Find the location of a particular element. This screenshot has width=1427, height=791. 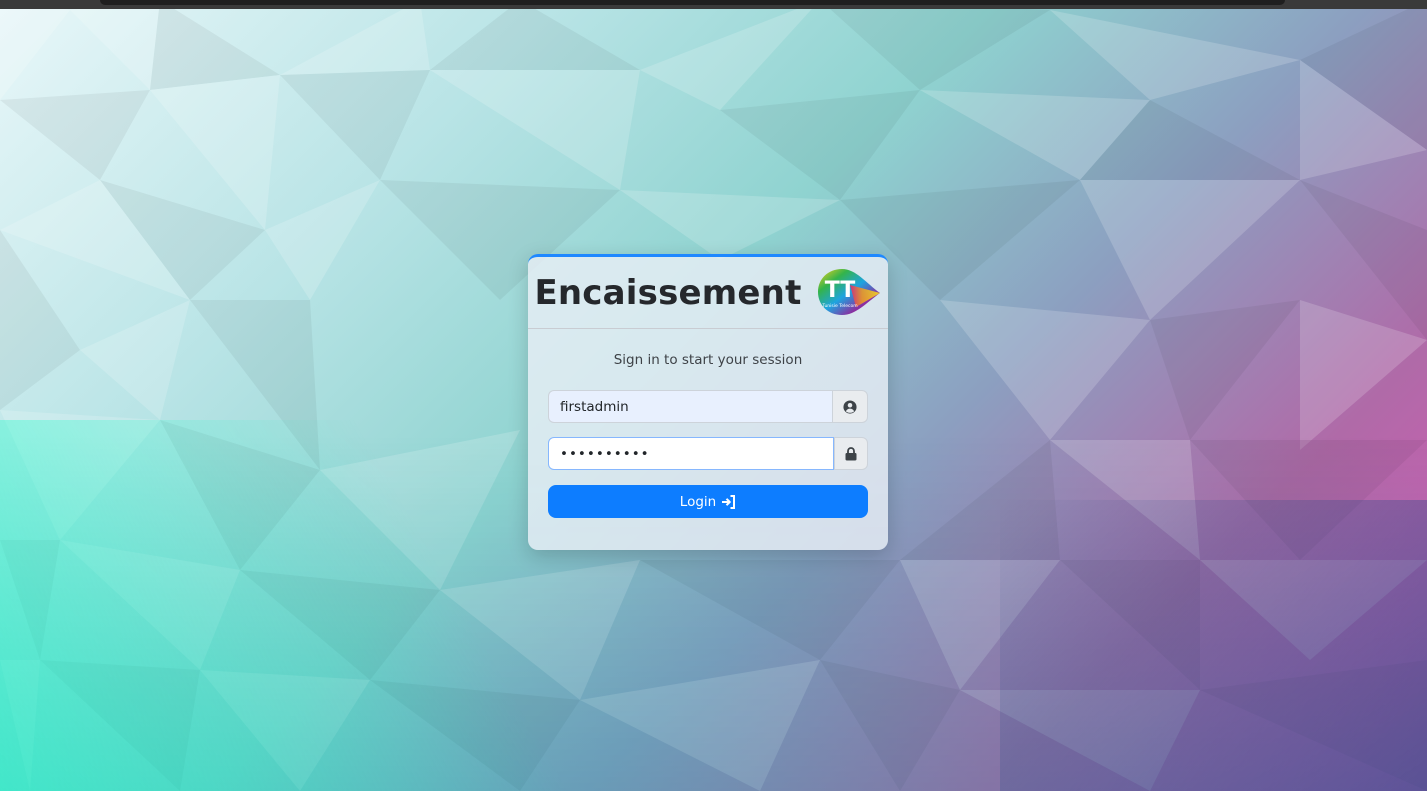

password-addon is located at coordinates (851, 453).